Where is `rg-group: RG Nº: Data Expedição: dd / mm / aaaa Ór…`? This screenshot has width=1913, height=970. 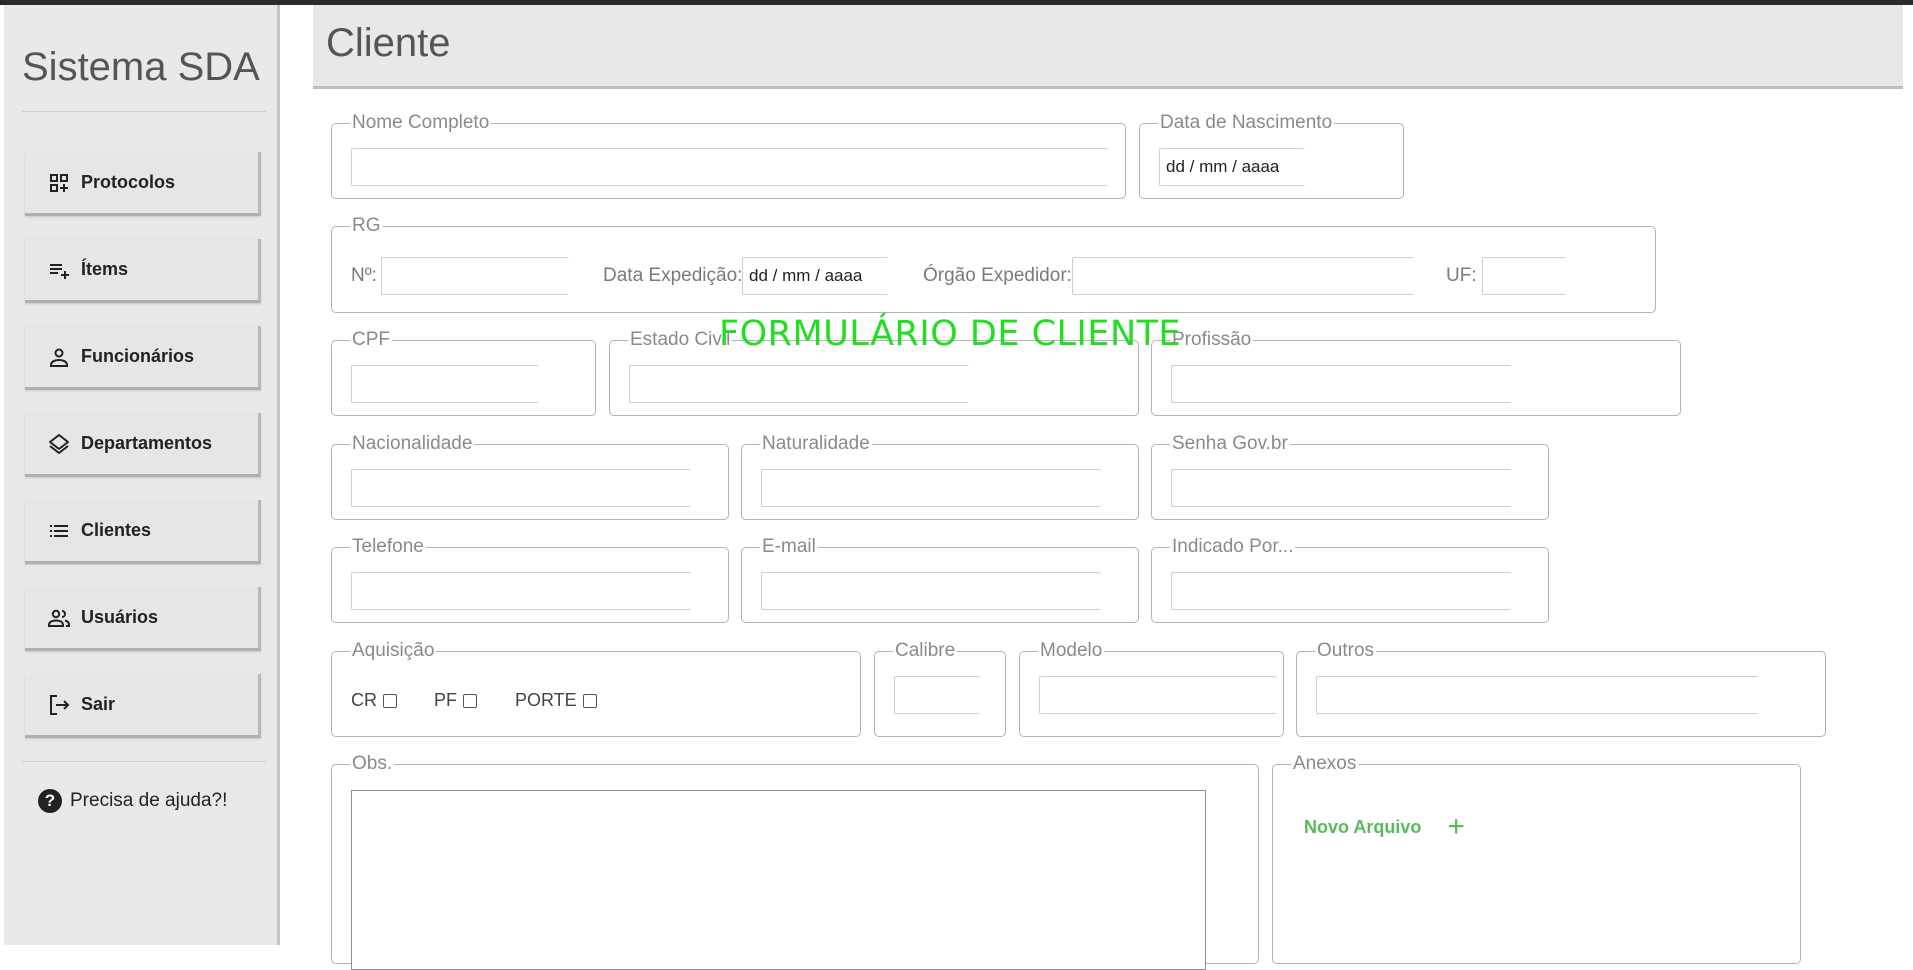 rg-group: RG Nº: Data Expedição: dd / mm / aaaa Ór… is located at coordinates (993, 264).